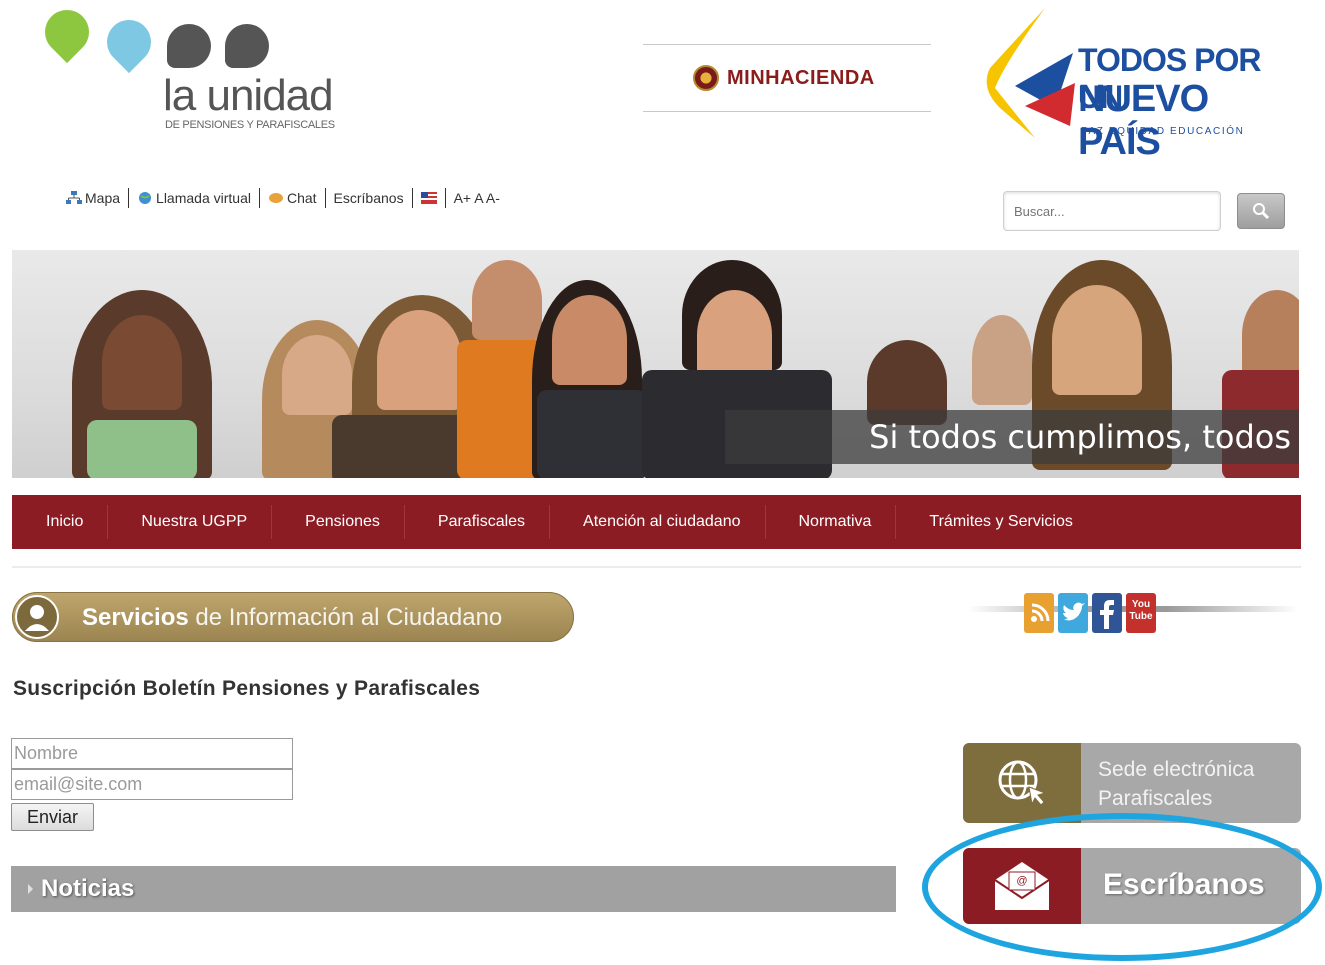 The width and height of the screenshot is (1325, 965). I want to click on logo-title: la unidad, so click(248, 96).